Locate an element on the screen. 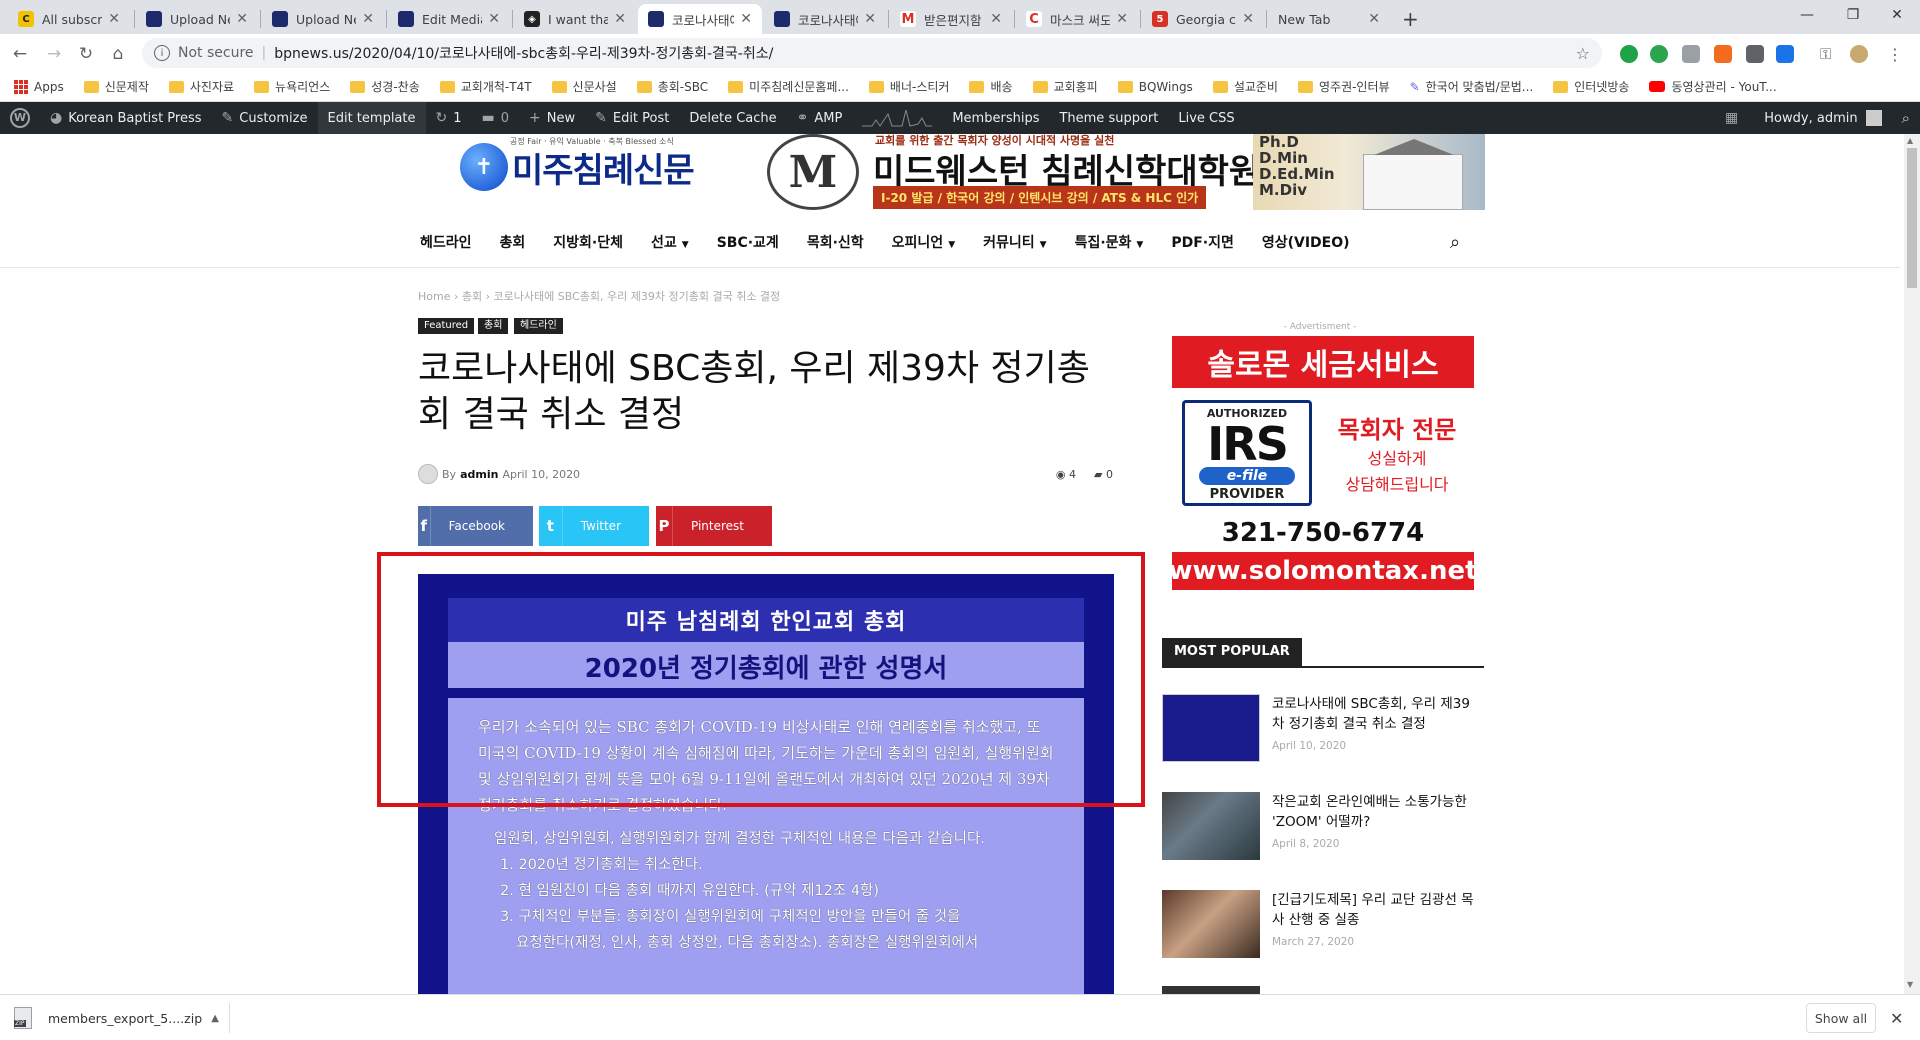 Image resolution: width=1920 pixels, height=1040 pixels. nav-item-ministry: 목회·신학 is located at coordinates (835, 242).